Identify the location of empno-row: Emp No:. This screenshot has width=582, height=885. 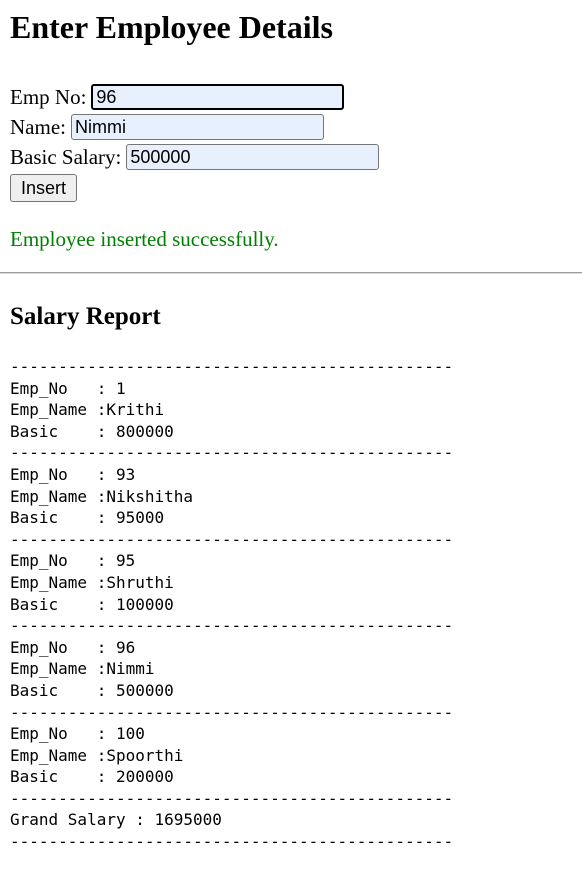
(291, 97).